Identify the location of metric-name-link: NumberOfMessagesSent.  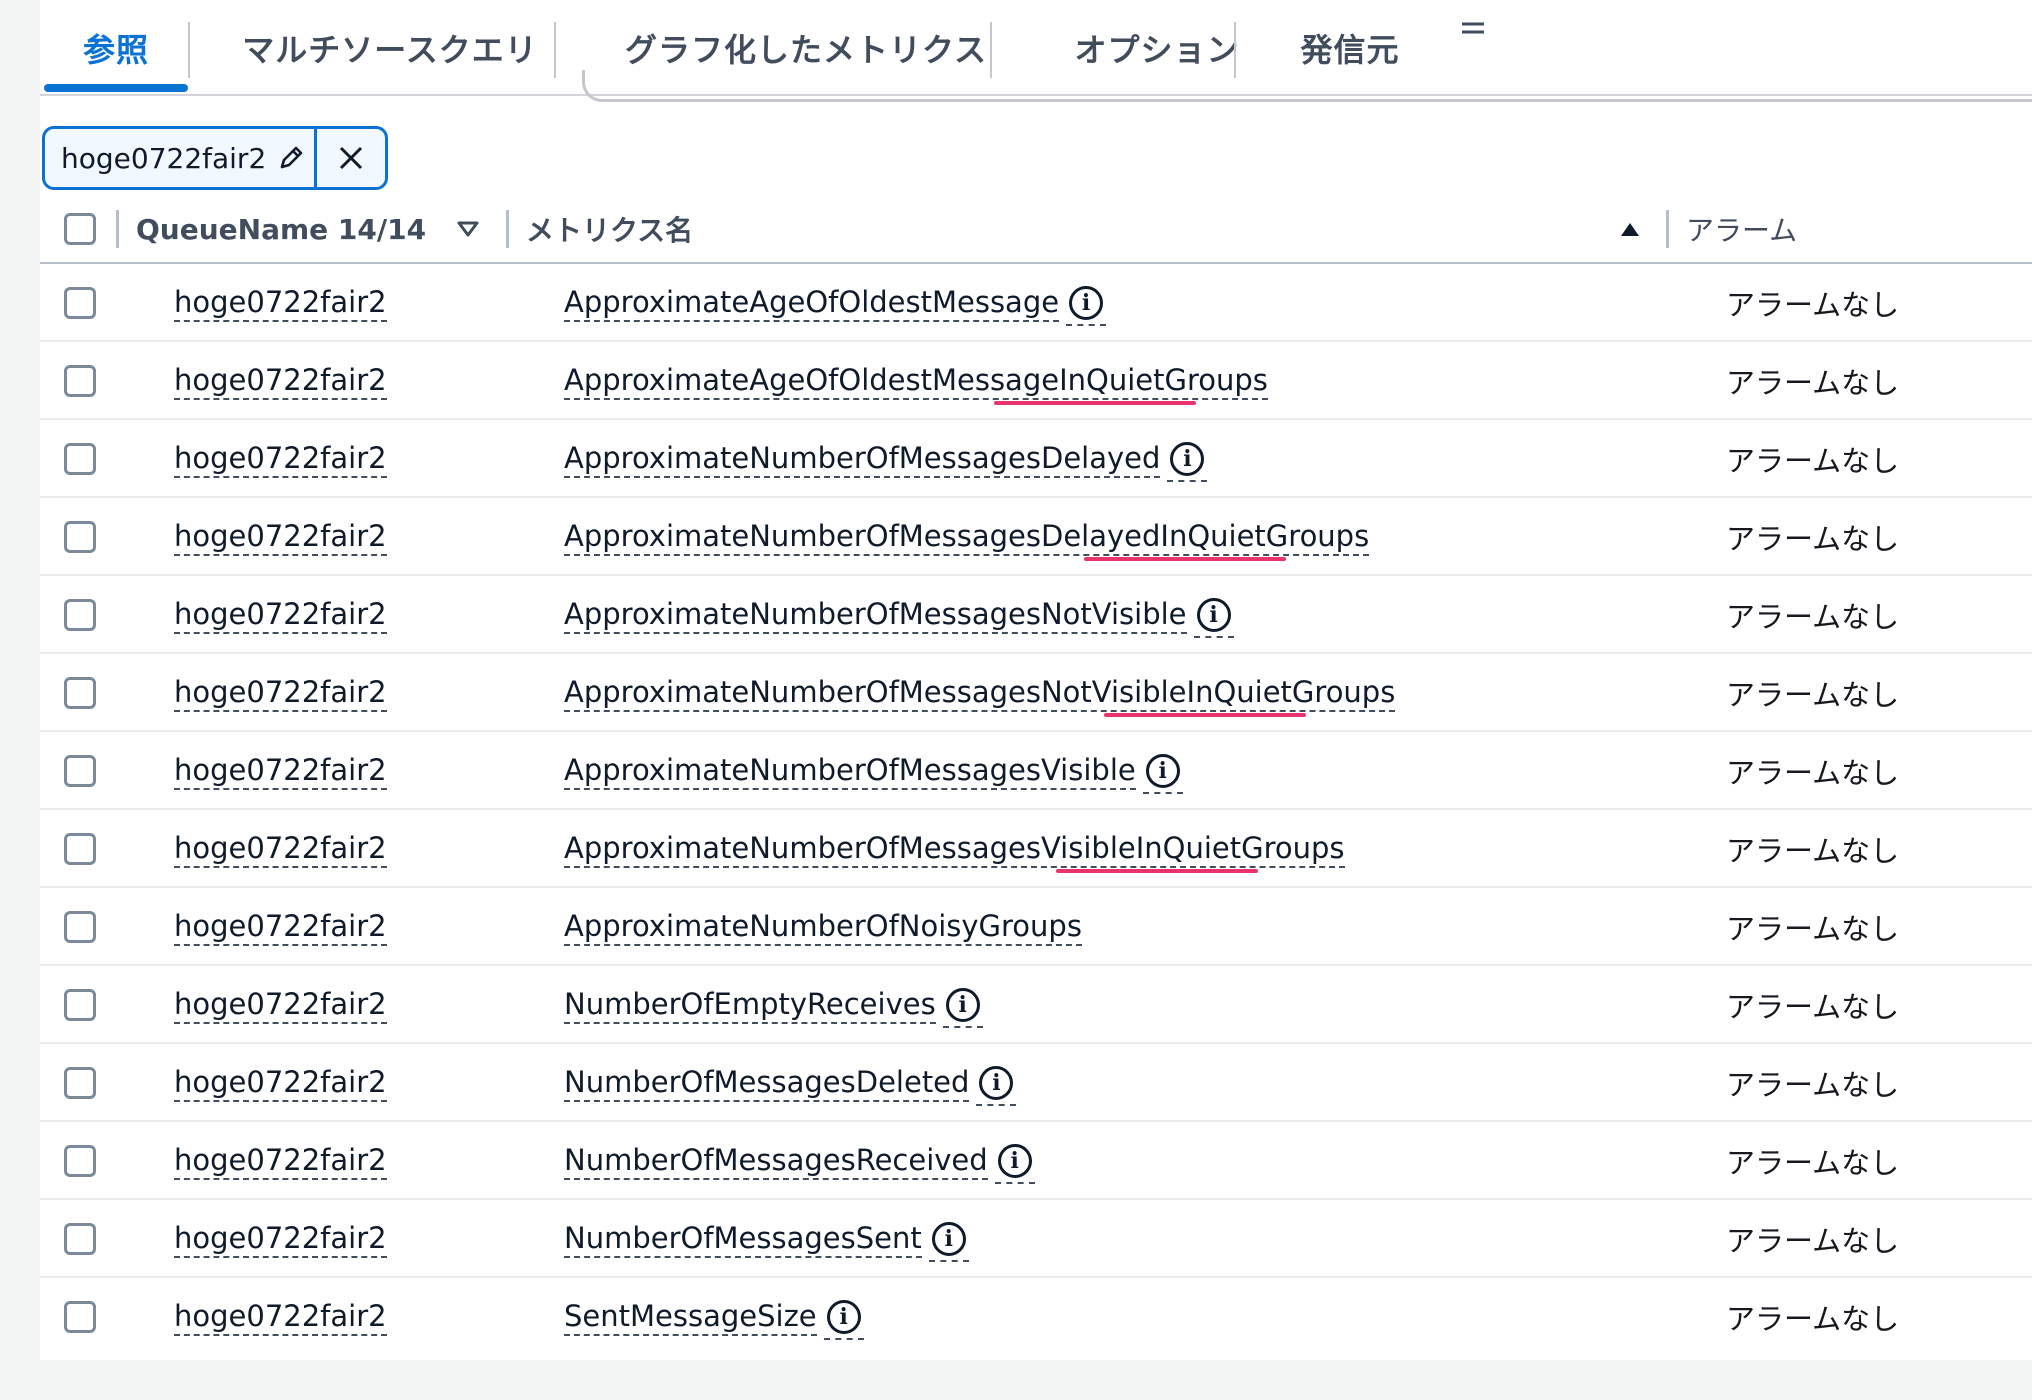
(743, 1239).